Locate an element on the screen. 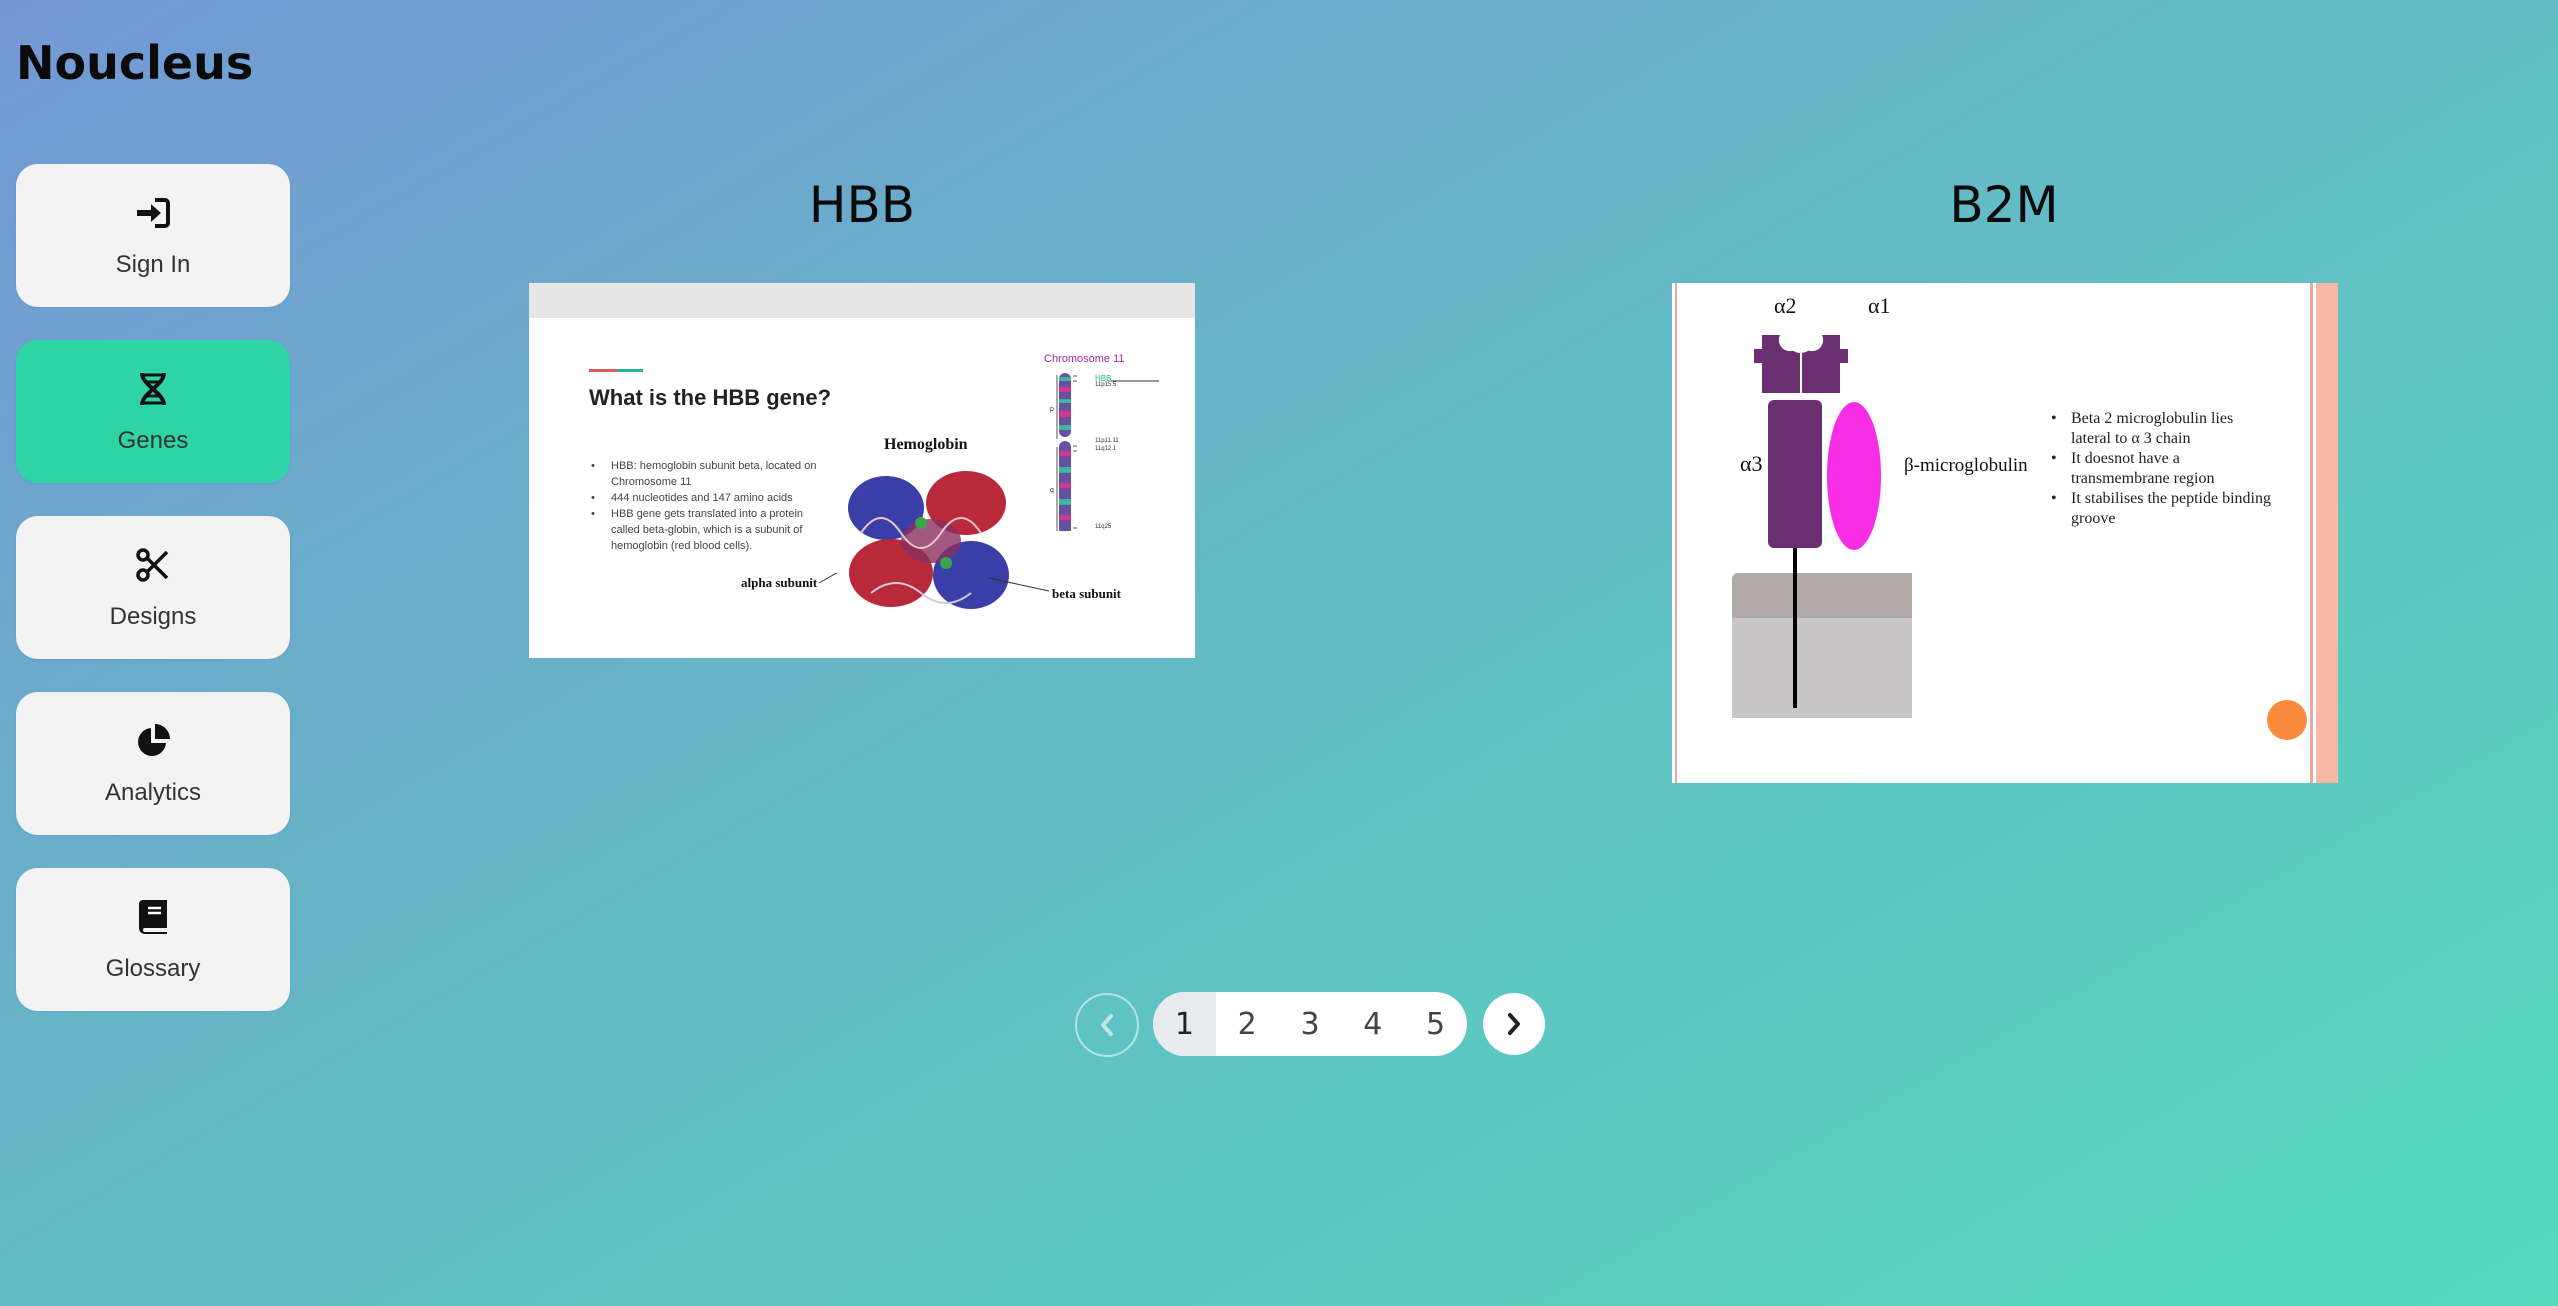 This screenshot has height=1306, width=2558. subunit-pointer-lines is located at coordinates (934, 582).